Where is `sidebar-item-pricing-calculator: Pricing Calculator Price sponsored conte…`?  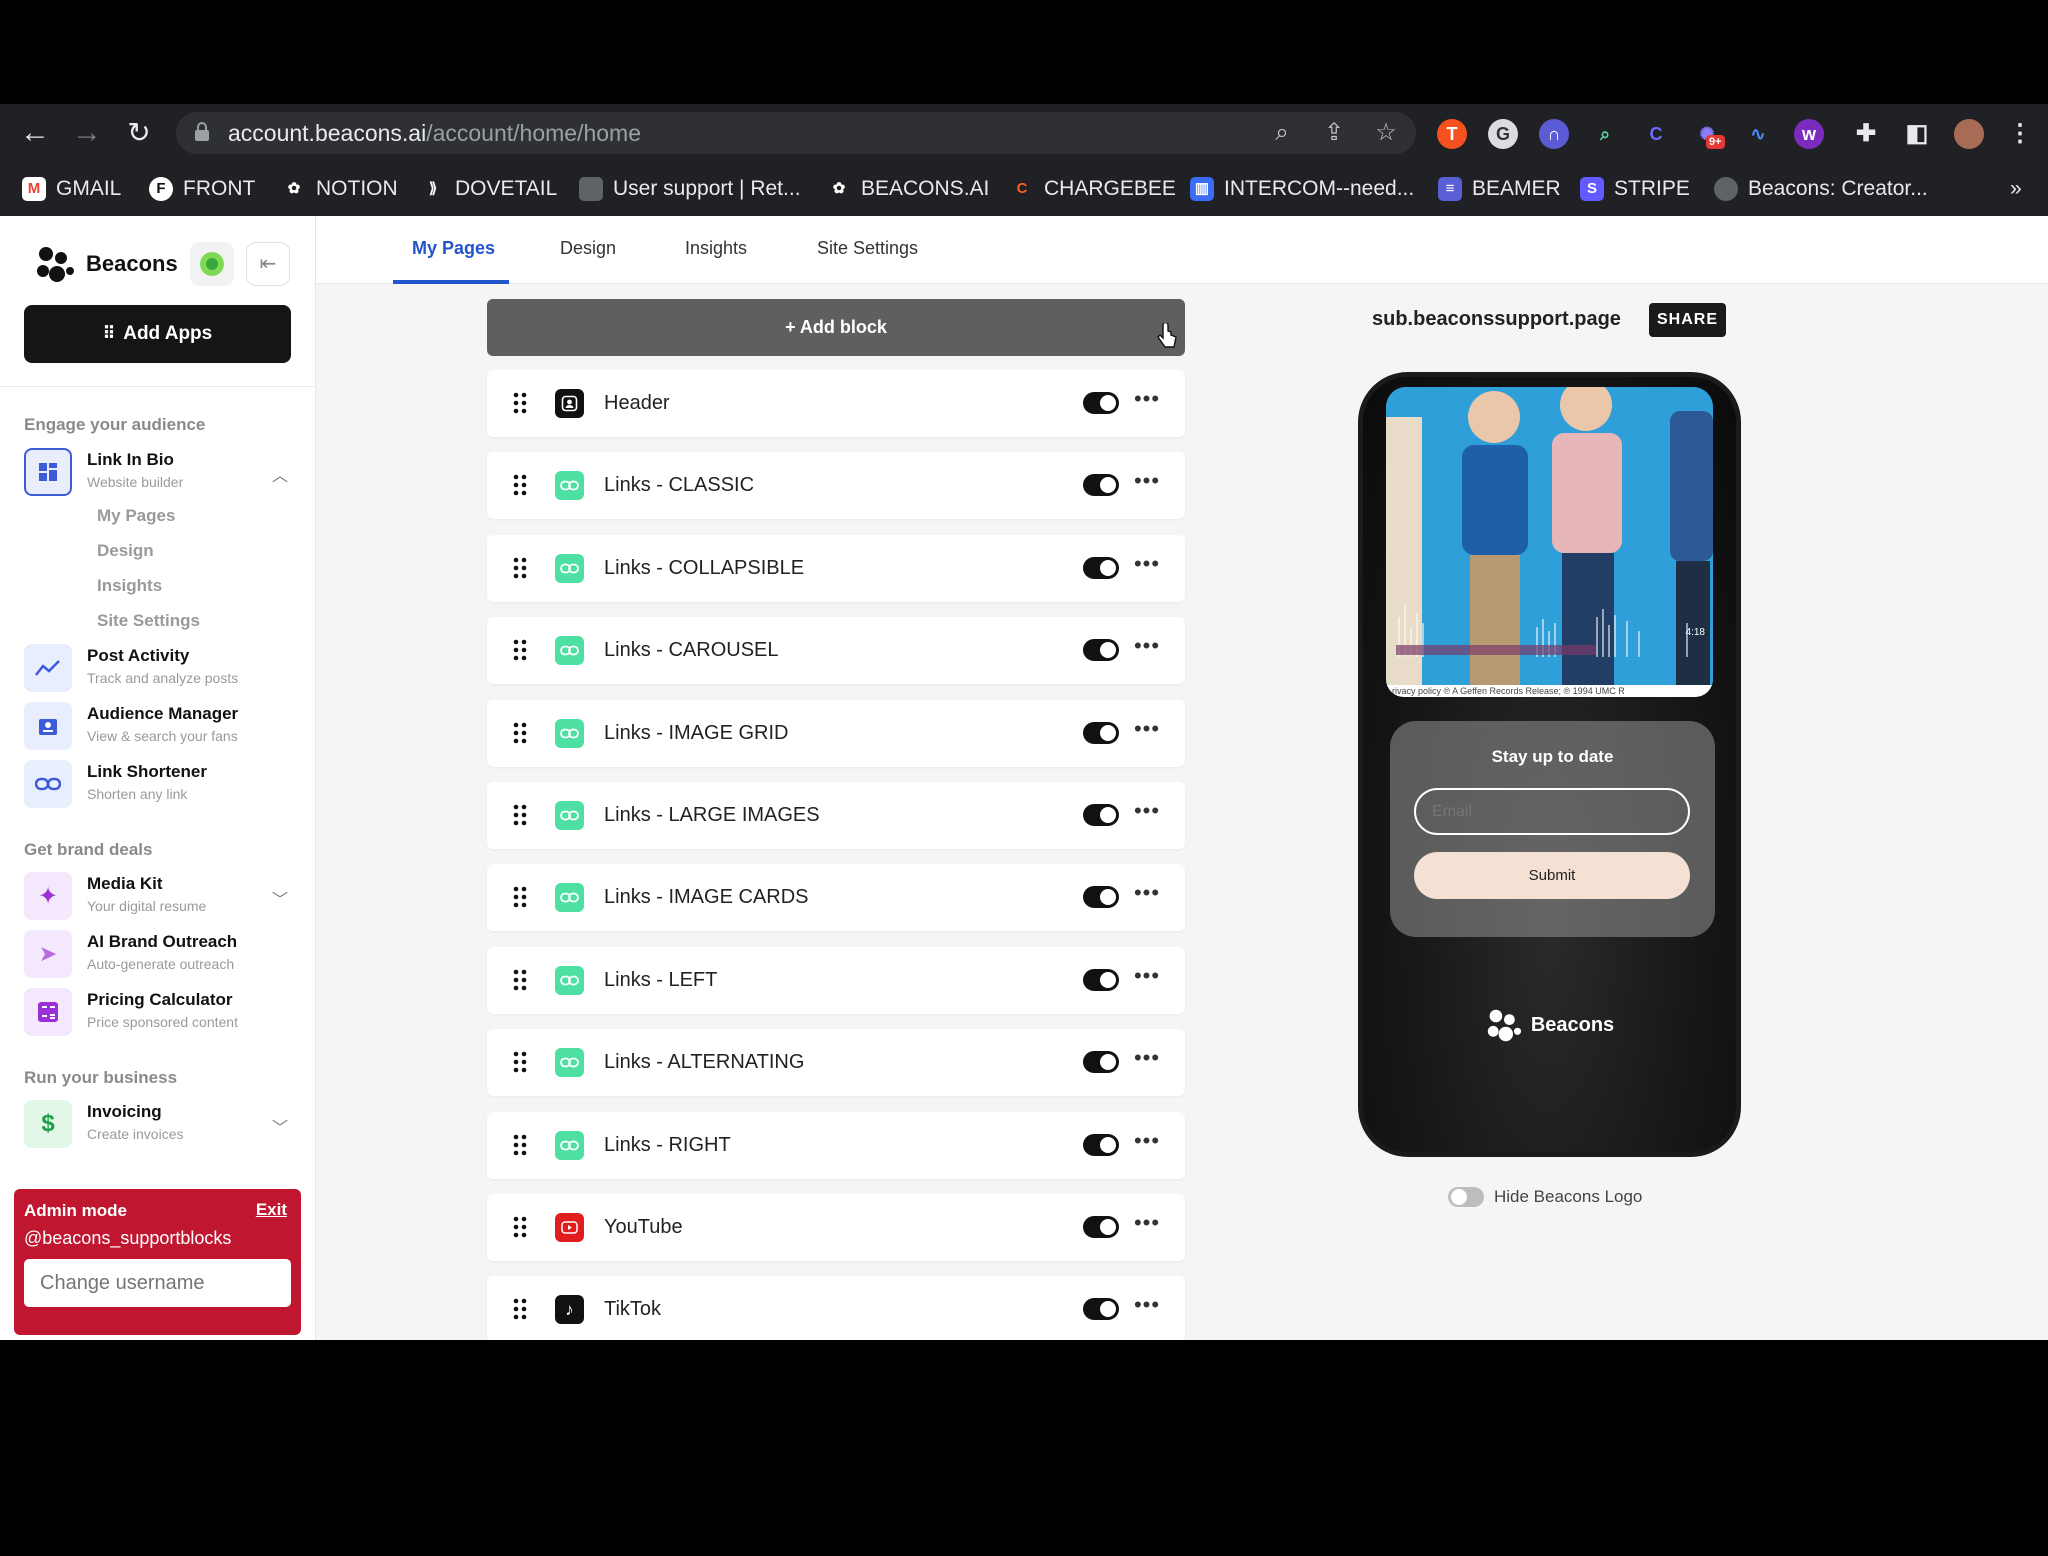 sidebar-item-pricing-calculator: Pricing Calculator Price sponsored conte… is located at coordinates (159, 1014).